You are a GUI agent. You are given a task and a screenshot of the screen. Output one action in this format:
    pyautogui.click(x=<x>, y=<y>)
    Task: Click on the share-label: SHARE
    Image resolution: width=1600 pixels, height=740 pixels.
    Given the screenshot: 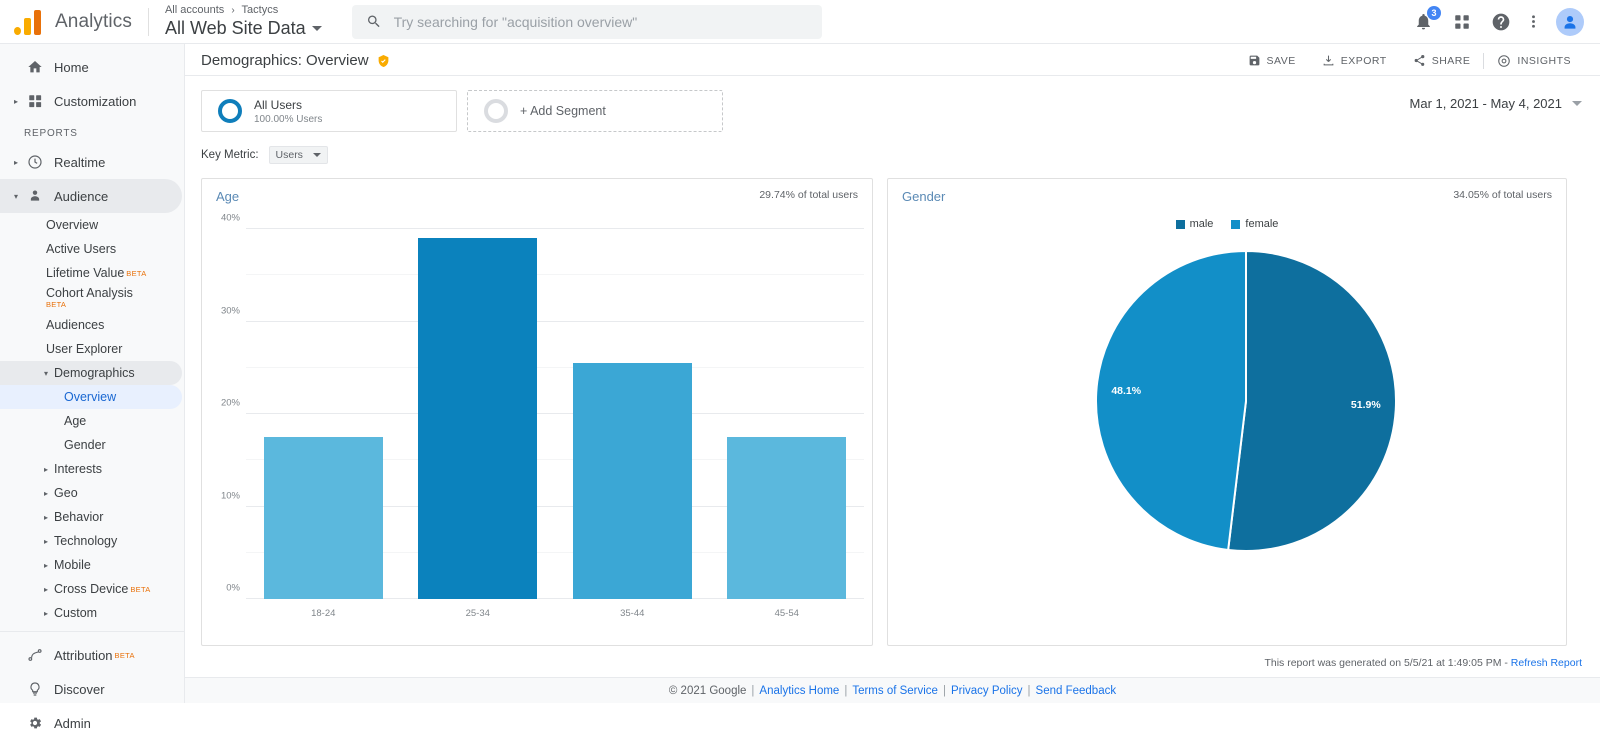 What is the action you would take?
    pyautogui.click(x=1451, y=61)
    